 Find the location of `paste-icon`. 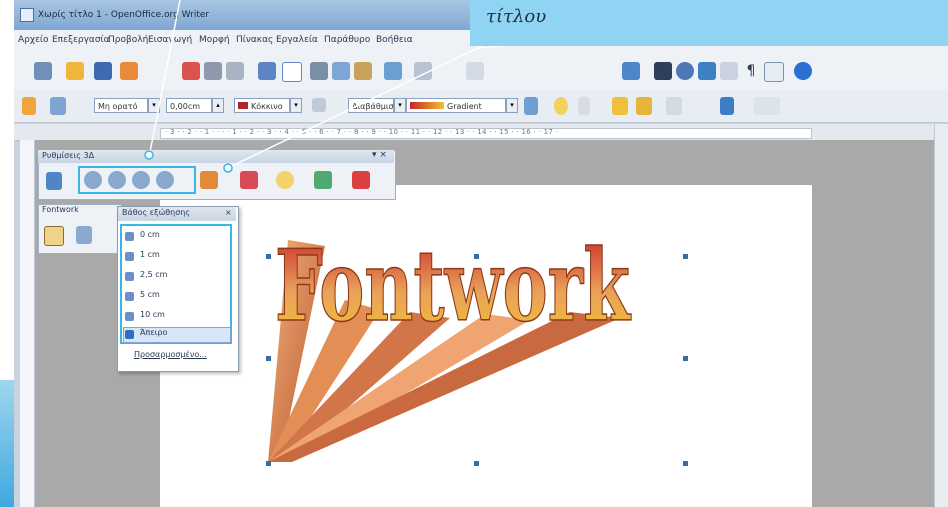

paste-icon is located at coordinates (363, 71).